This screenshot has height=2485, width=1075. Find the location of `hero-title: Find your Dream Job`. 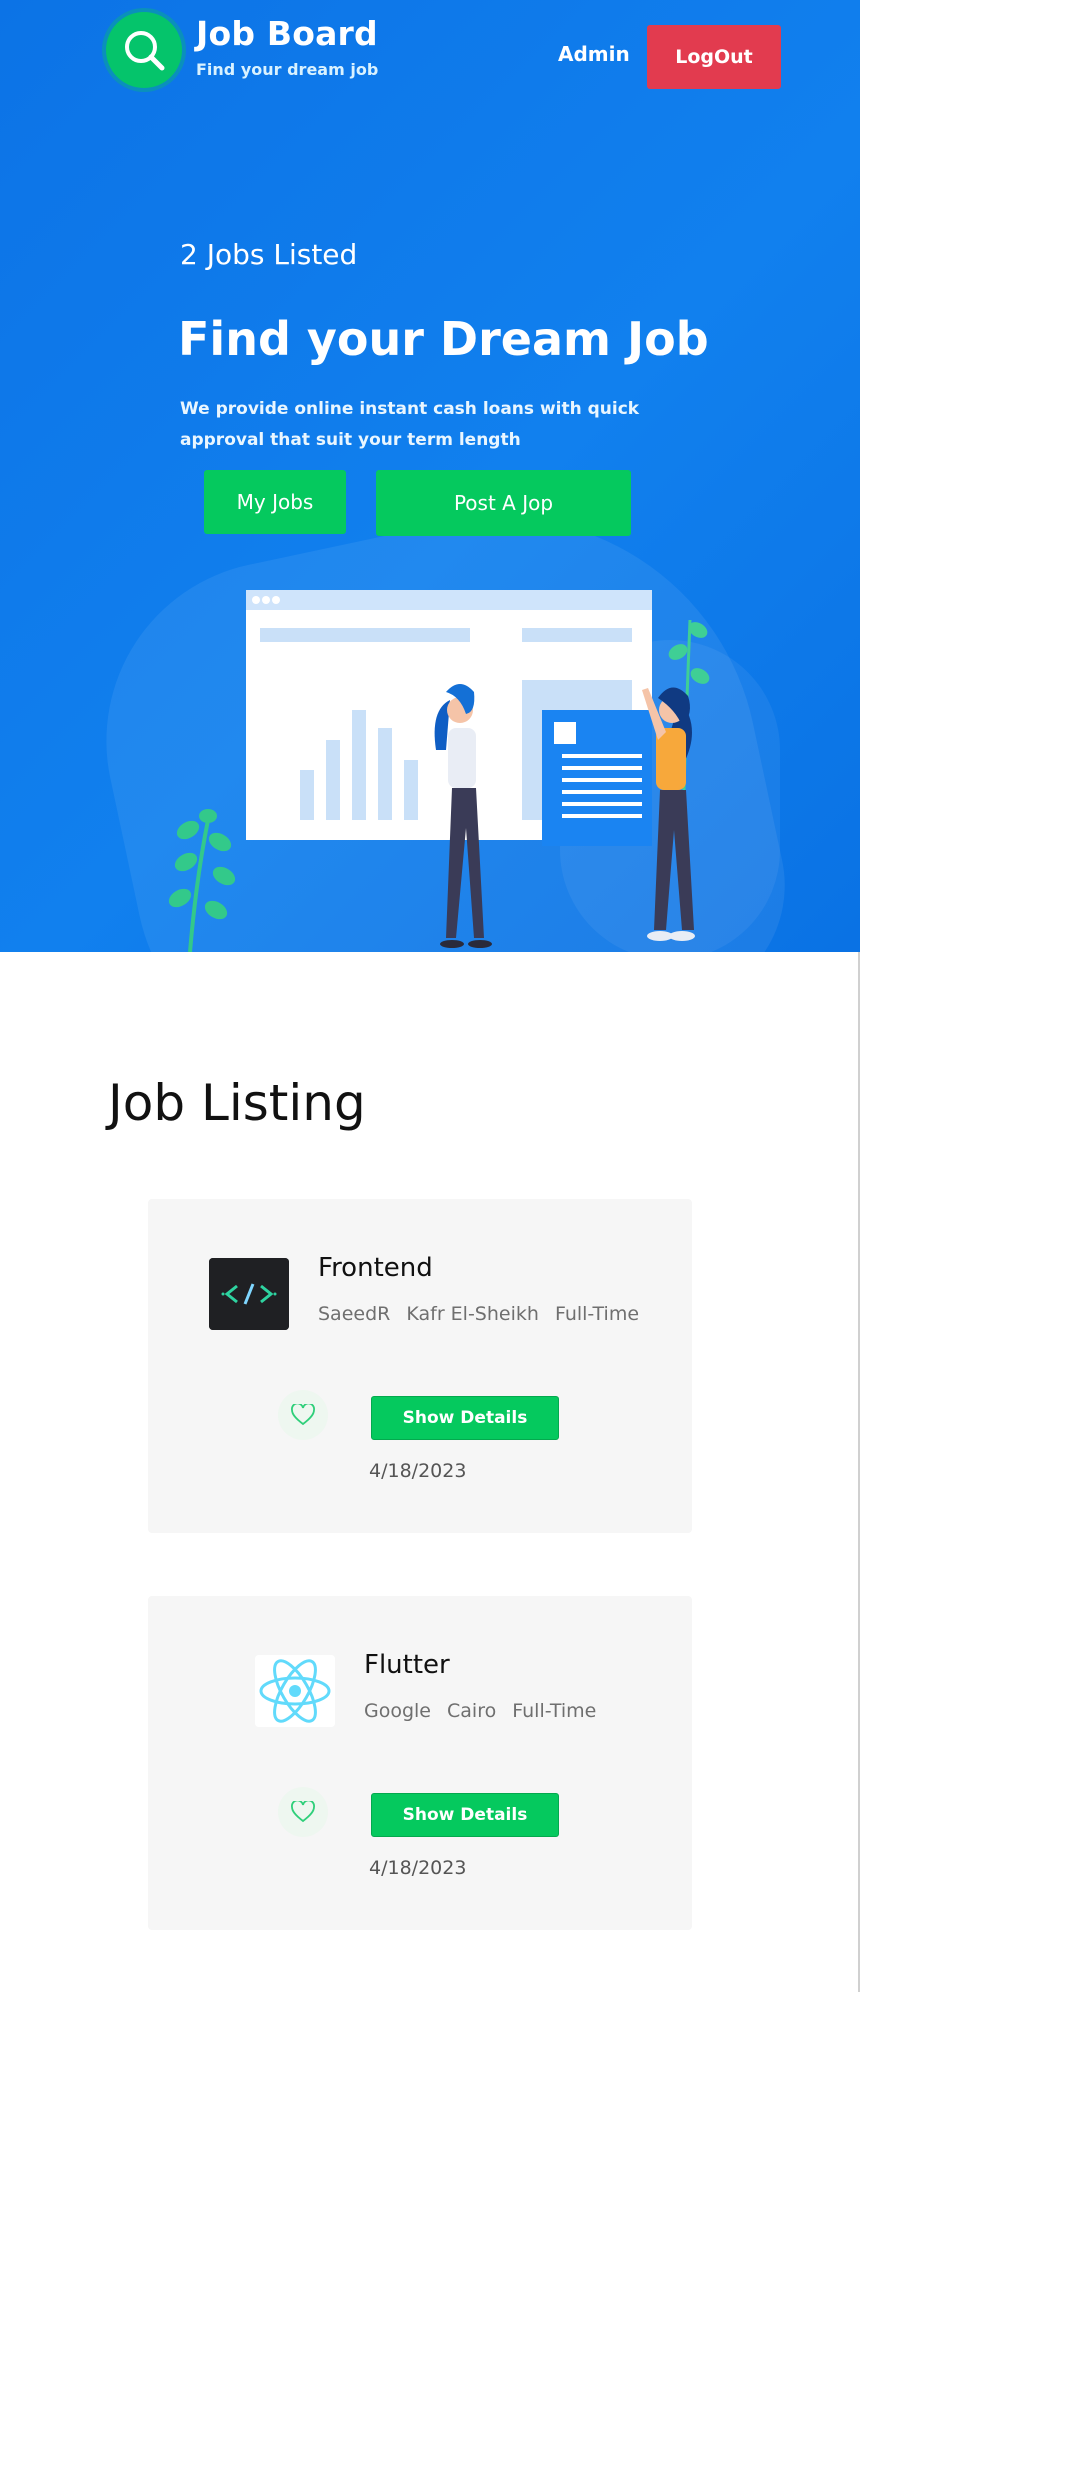

hero-title: Find your Dream Job is located at coordinates (443, 339).